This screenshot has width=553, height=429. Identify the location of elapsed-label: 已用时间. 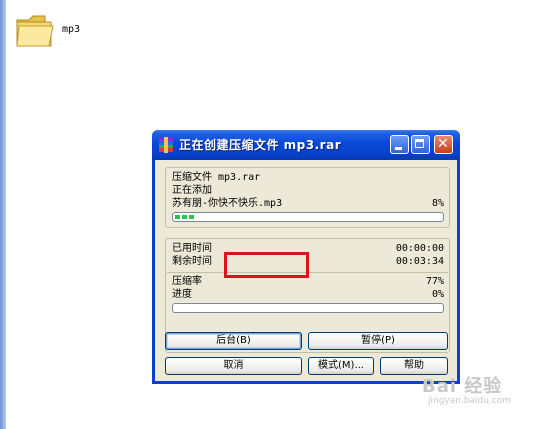
(192, 248).